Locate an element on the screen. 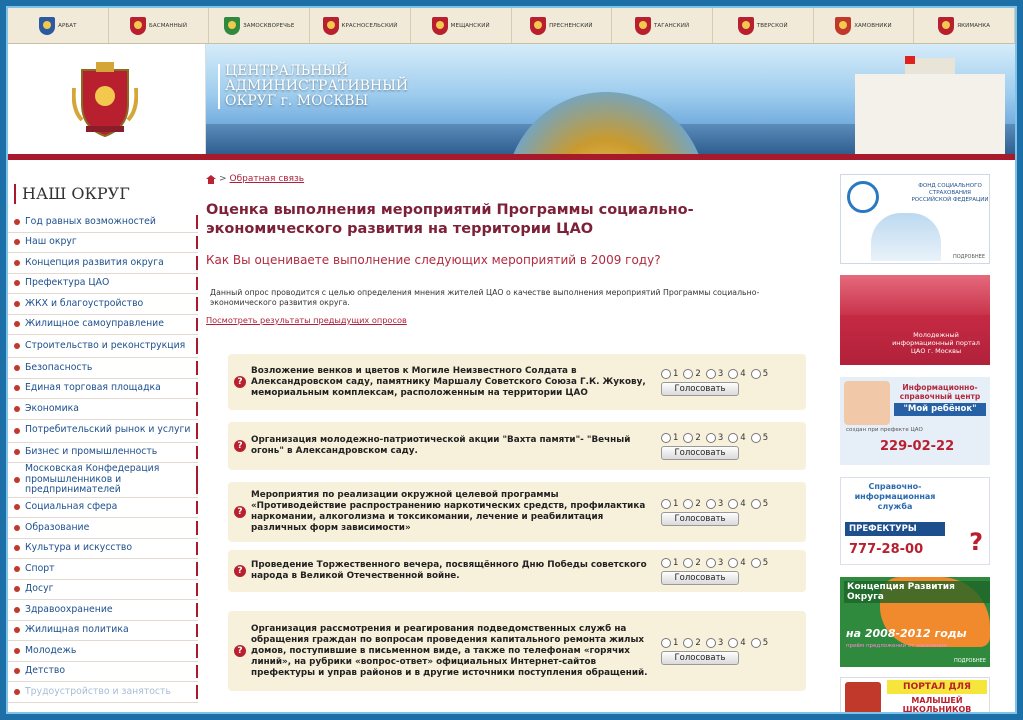 This screenshot has height=720, width=1023. sidebar-item: Досуг is located at coordinates (103, 590).